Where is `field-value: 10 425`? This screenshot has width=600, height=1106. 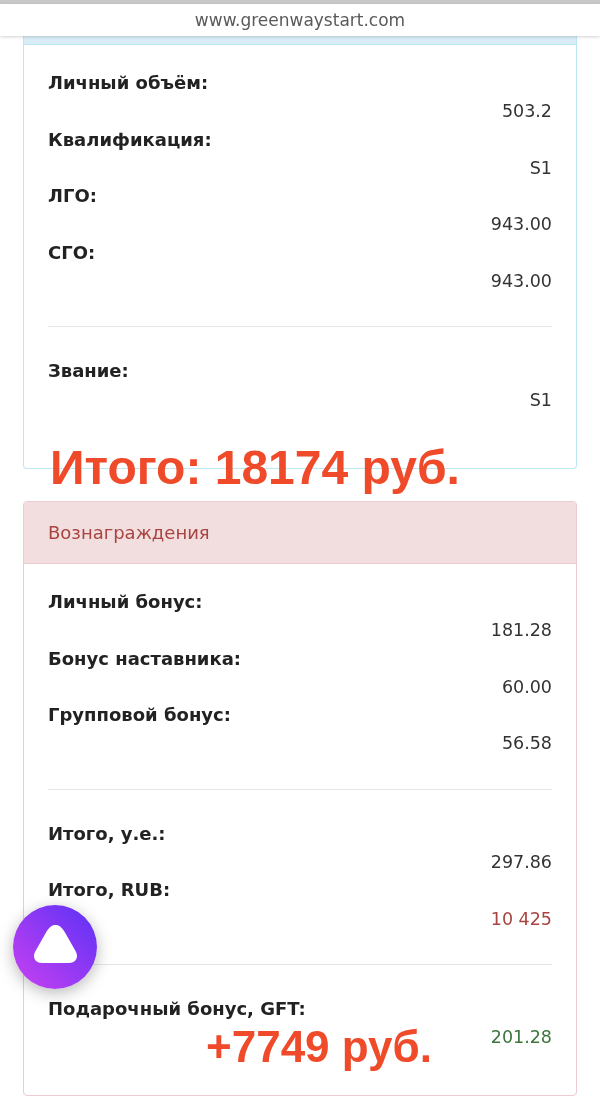 field-value: 10 425 is located at coordinates (521, 919).